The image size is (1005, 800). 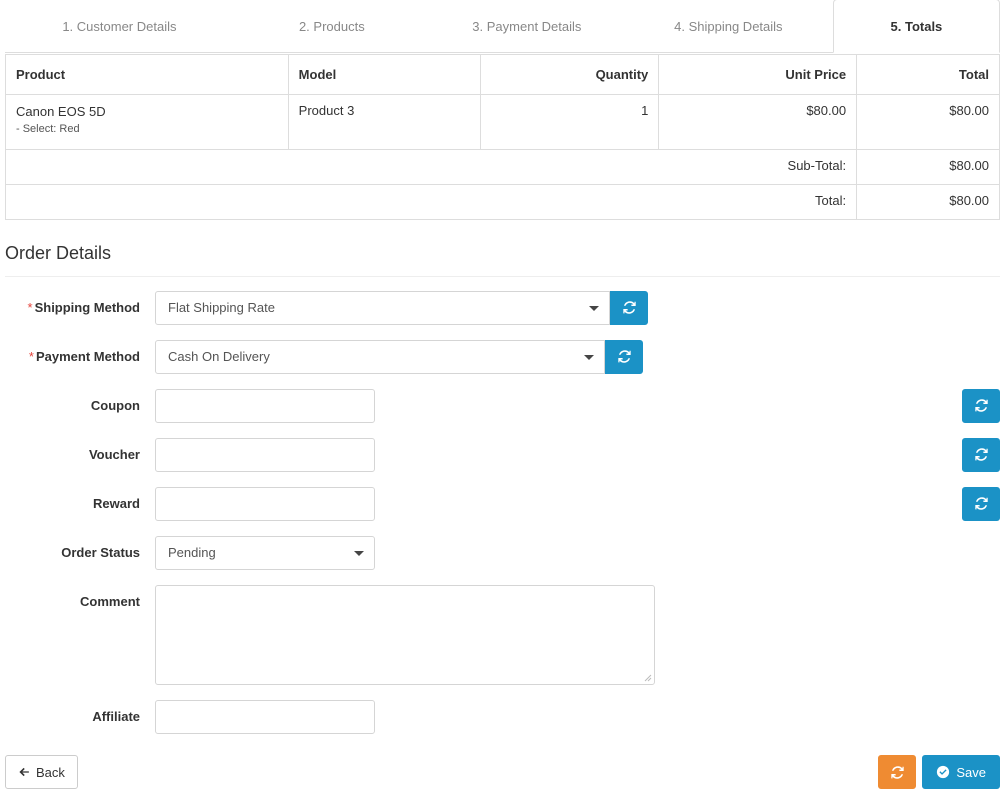 I want to click on save-button-label: Save, so click(x=971, y=772).